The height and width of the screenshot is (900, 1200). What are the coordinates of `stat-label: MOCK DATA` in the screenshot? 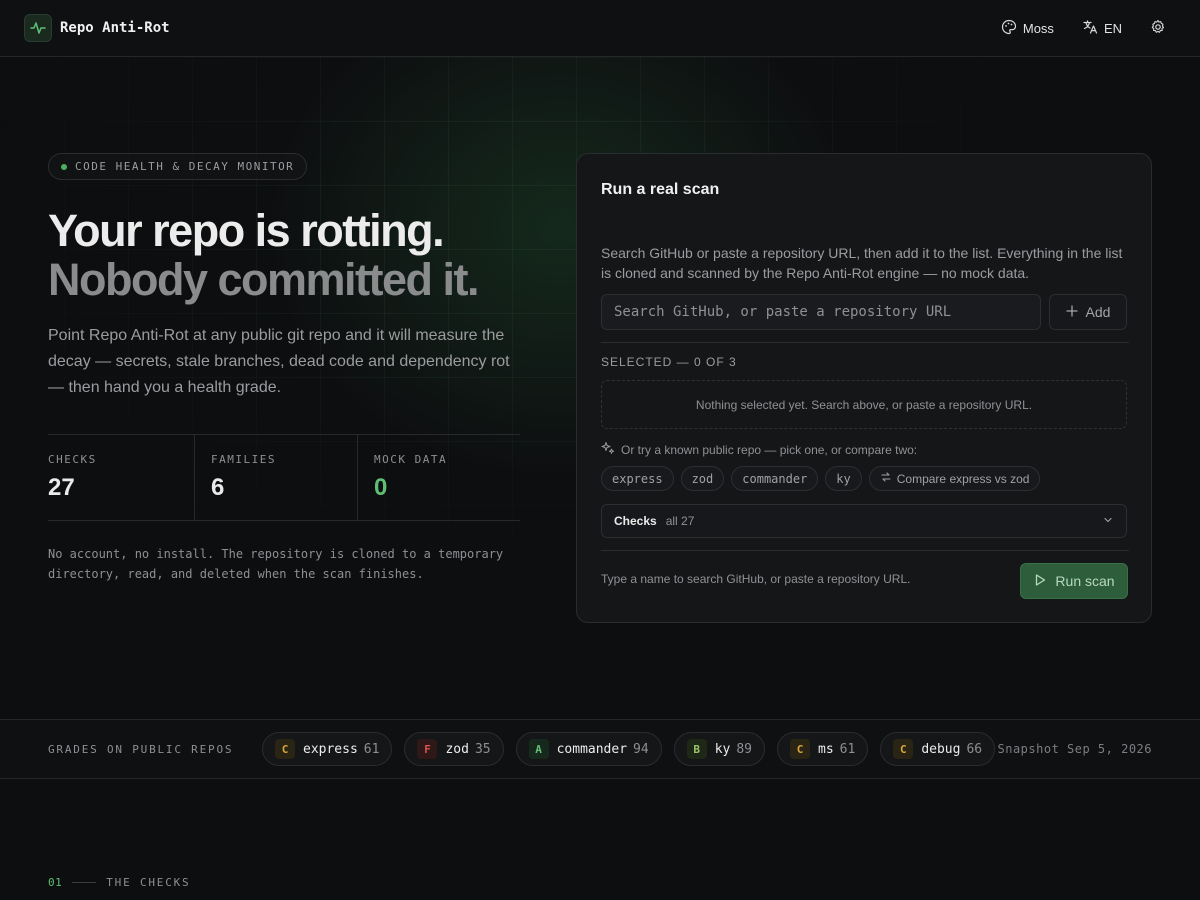 It's located at (411, 459).